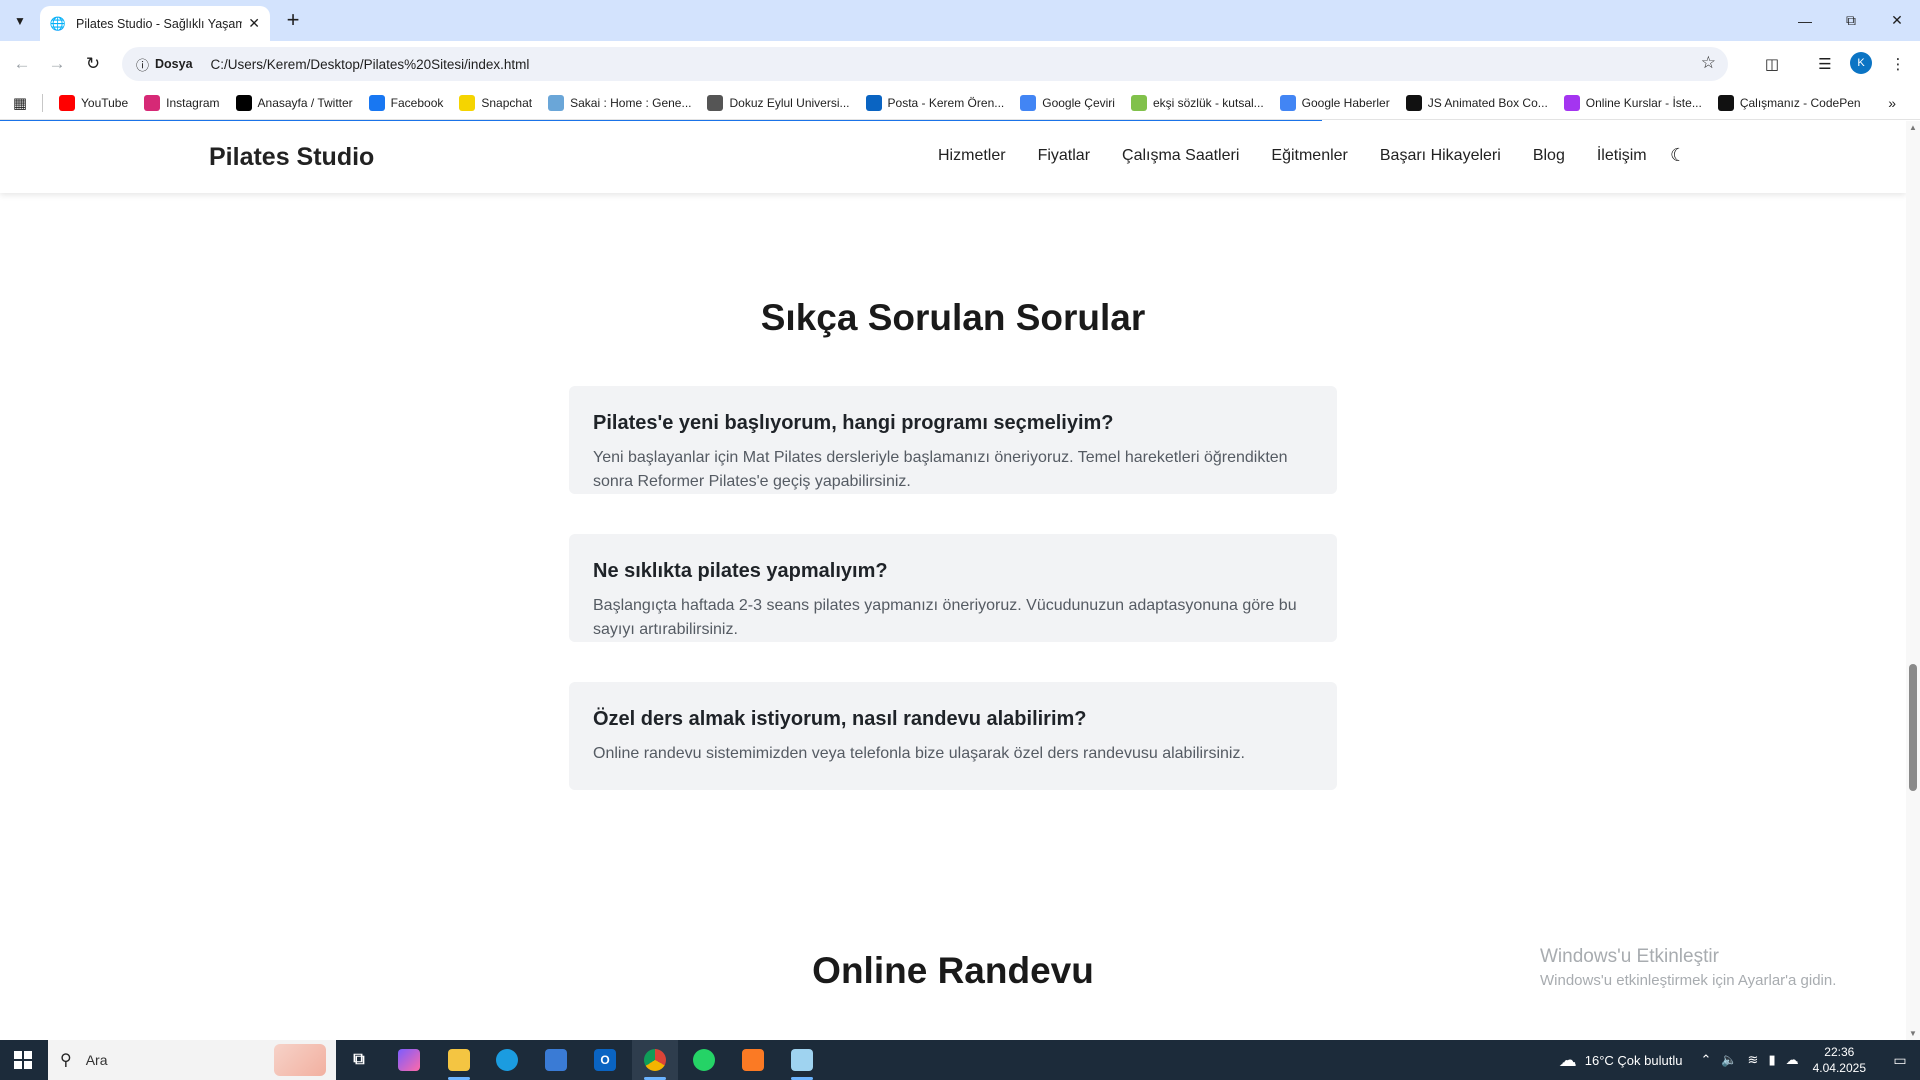  What do you see at coordinates (1678, 155) in the screenshot?
I see `dark-mode-moon-icon: ☾` at bounding box center [1678, 155].